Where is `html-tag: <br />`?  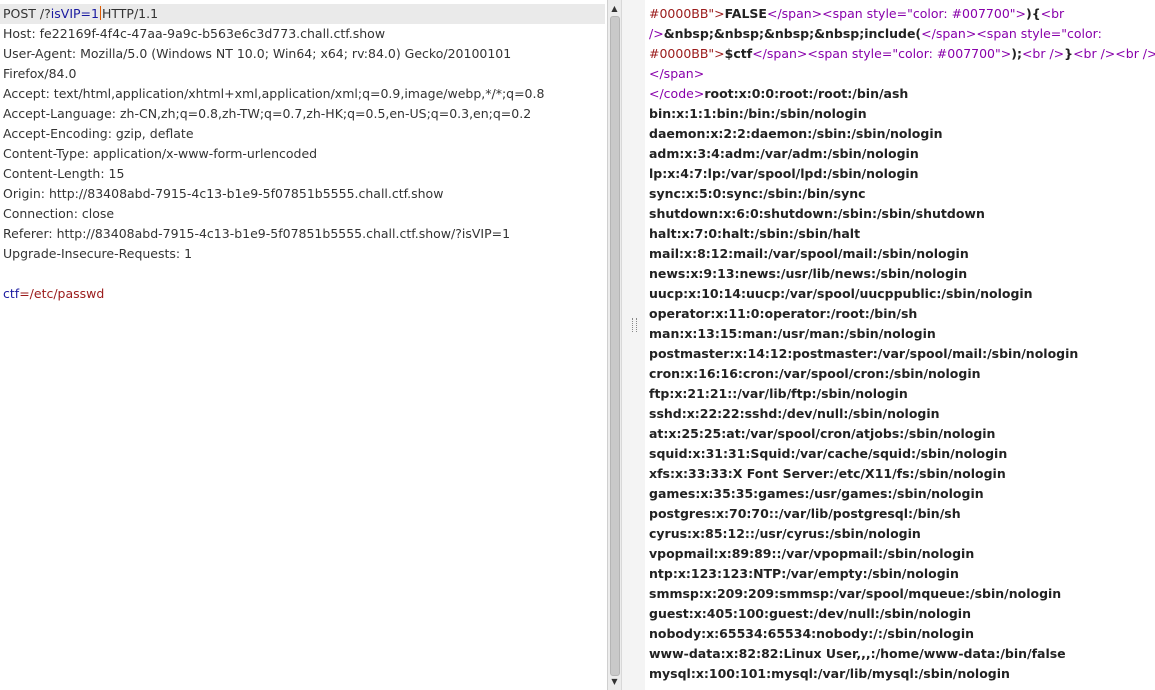
html-tag: <br /> is located at coordinates (1043, 53).